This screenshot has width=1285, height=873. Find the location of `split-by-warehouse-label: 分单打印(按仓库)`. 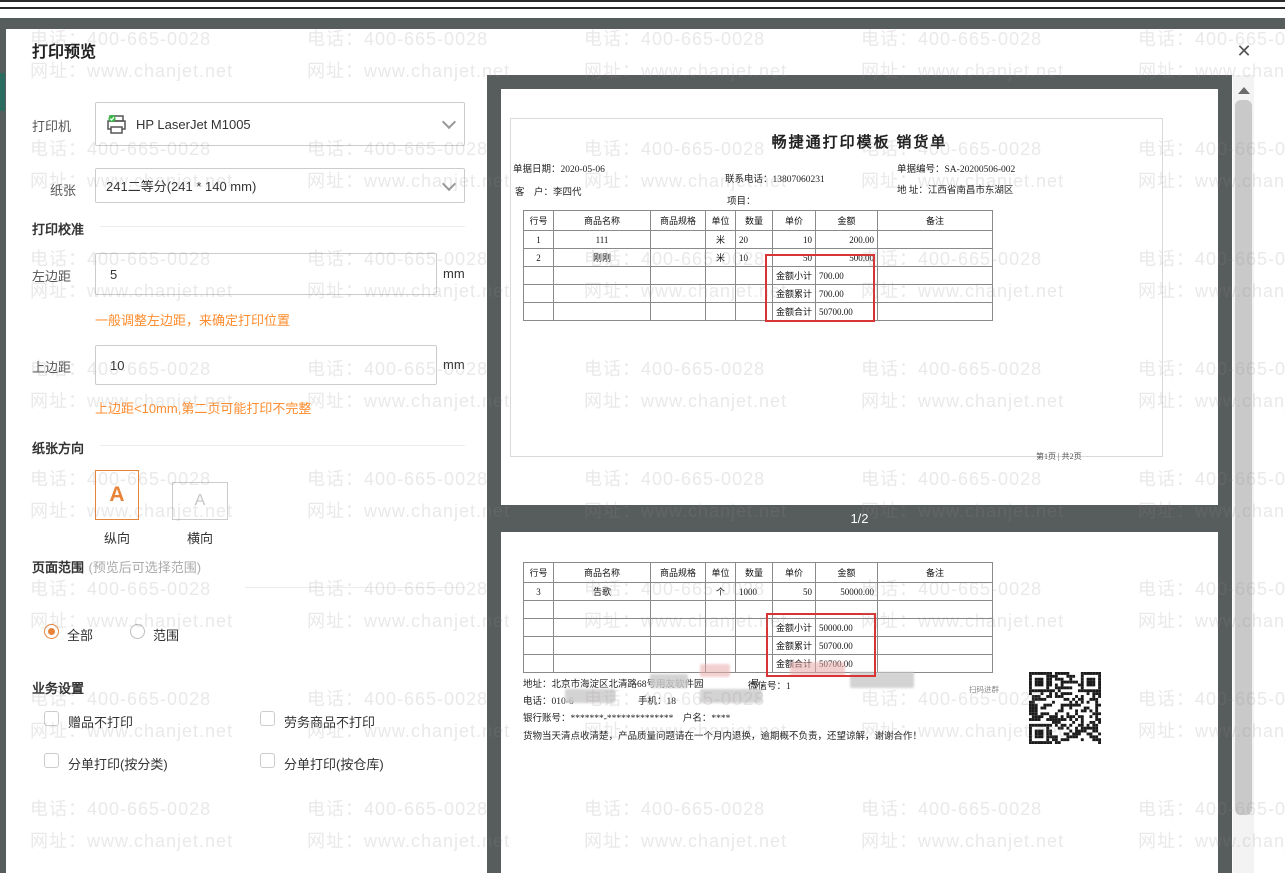

split-by-warehouse-label: 分单打印(按仓库) is located at coordinates (334, 764).